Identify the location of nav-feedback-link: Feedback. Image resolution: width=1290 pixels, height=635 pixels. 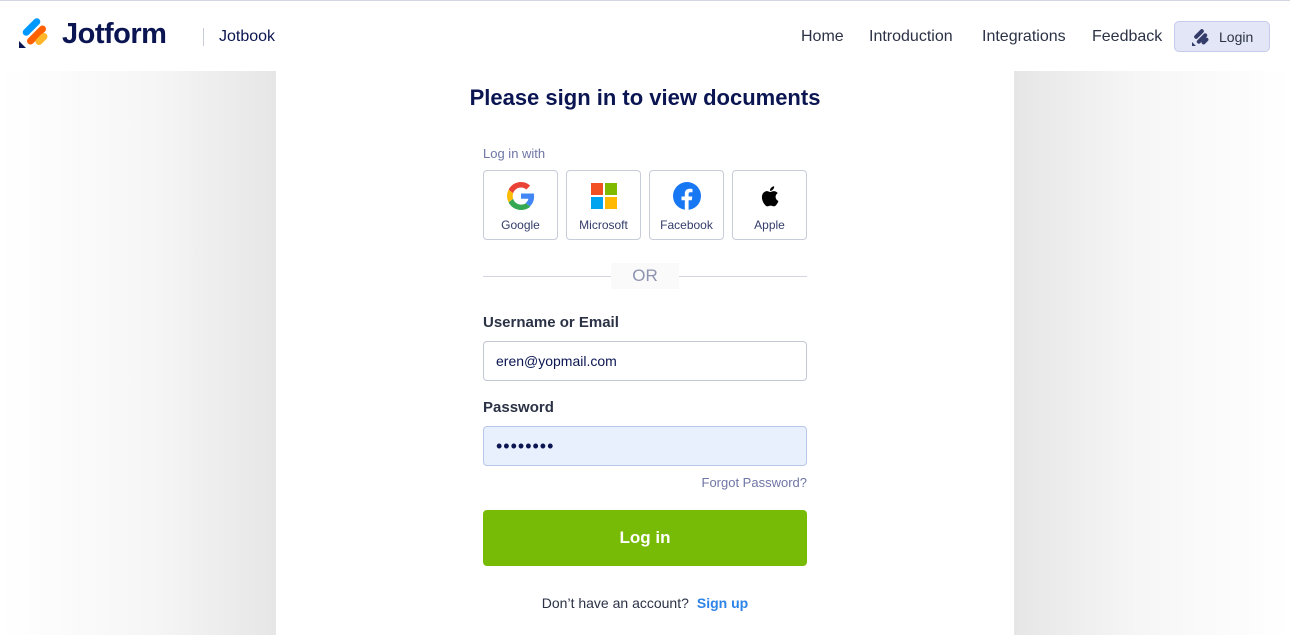
(1127, 37).